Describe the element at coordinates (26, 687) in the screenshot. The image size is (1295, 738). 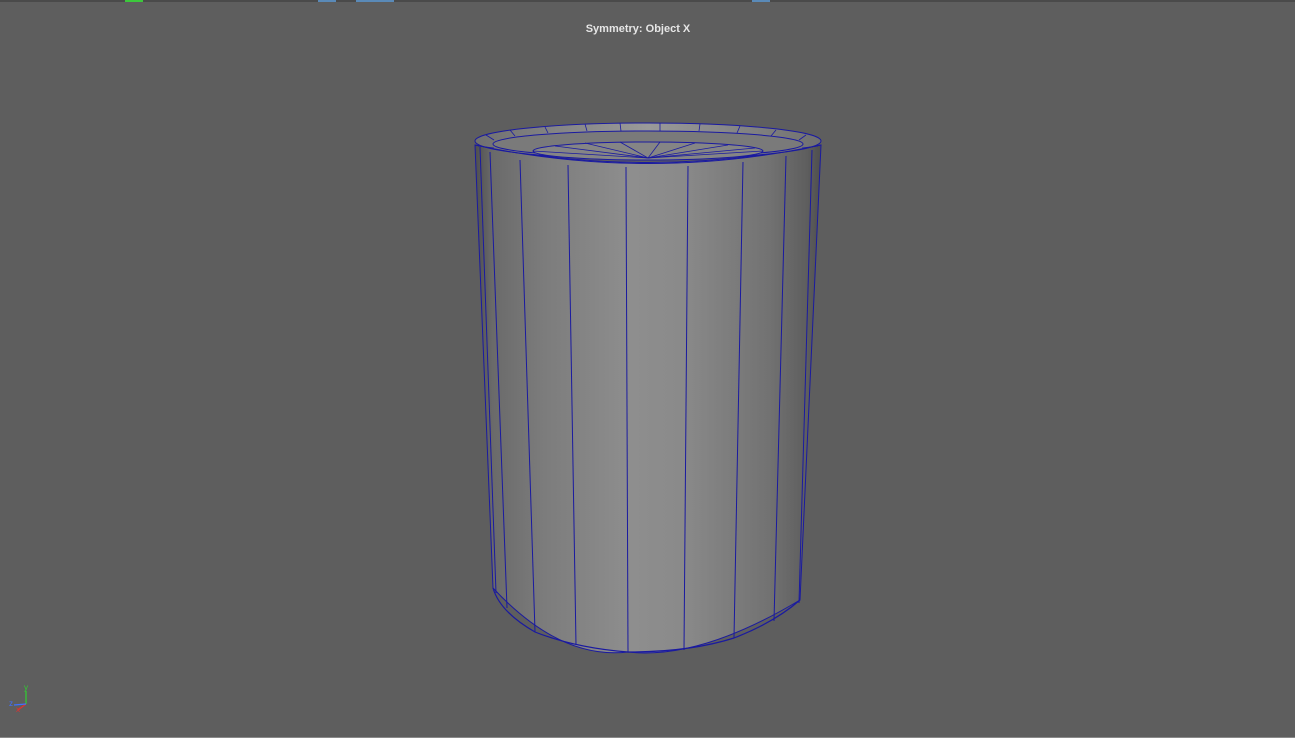
I see `axis-y-label: y` at that location.